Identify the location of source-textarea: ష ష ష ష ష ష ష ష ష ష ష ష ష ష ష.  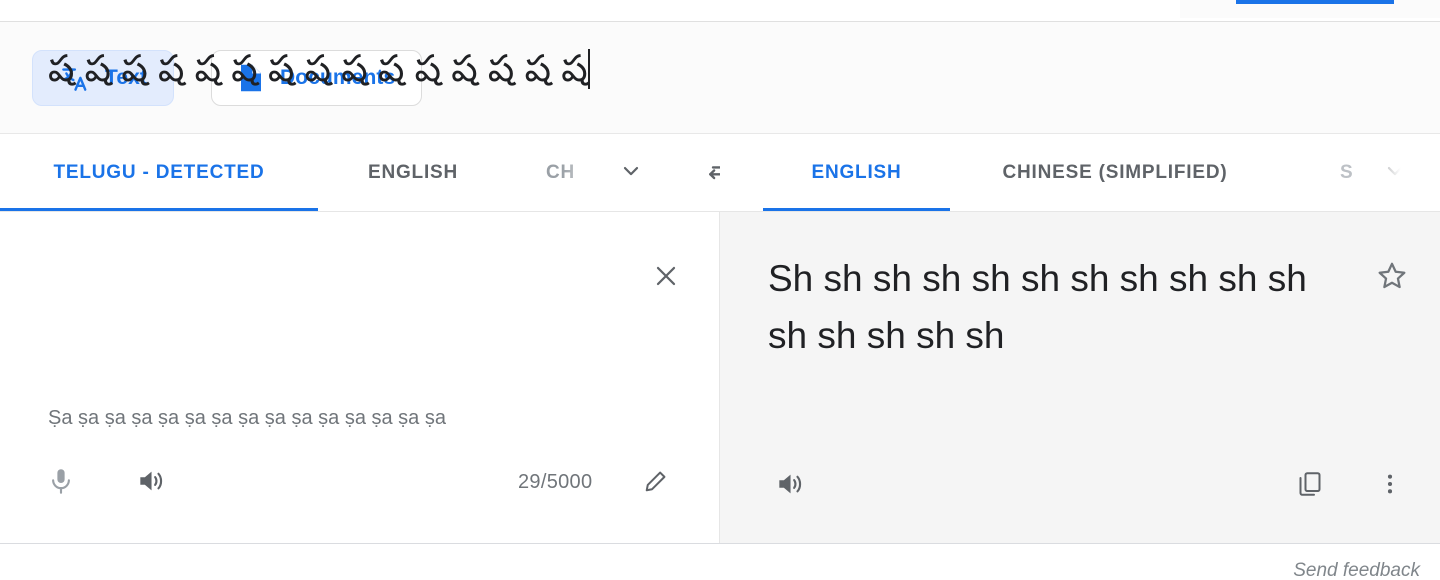
(328, 69).